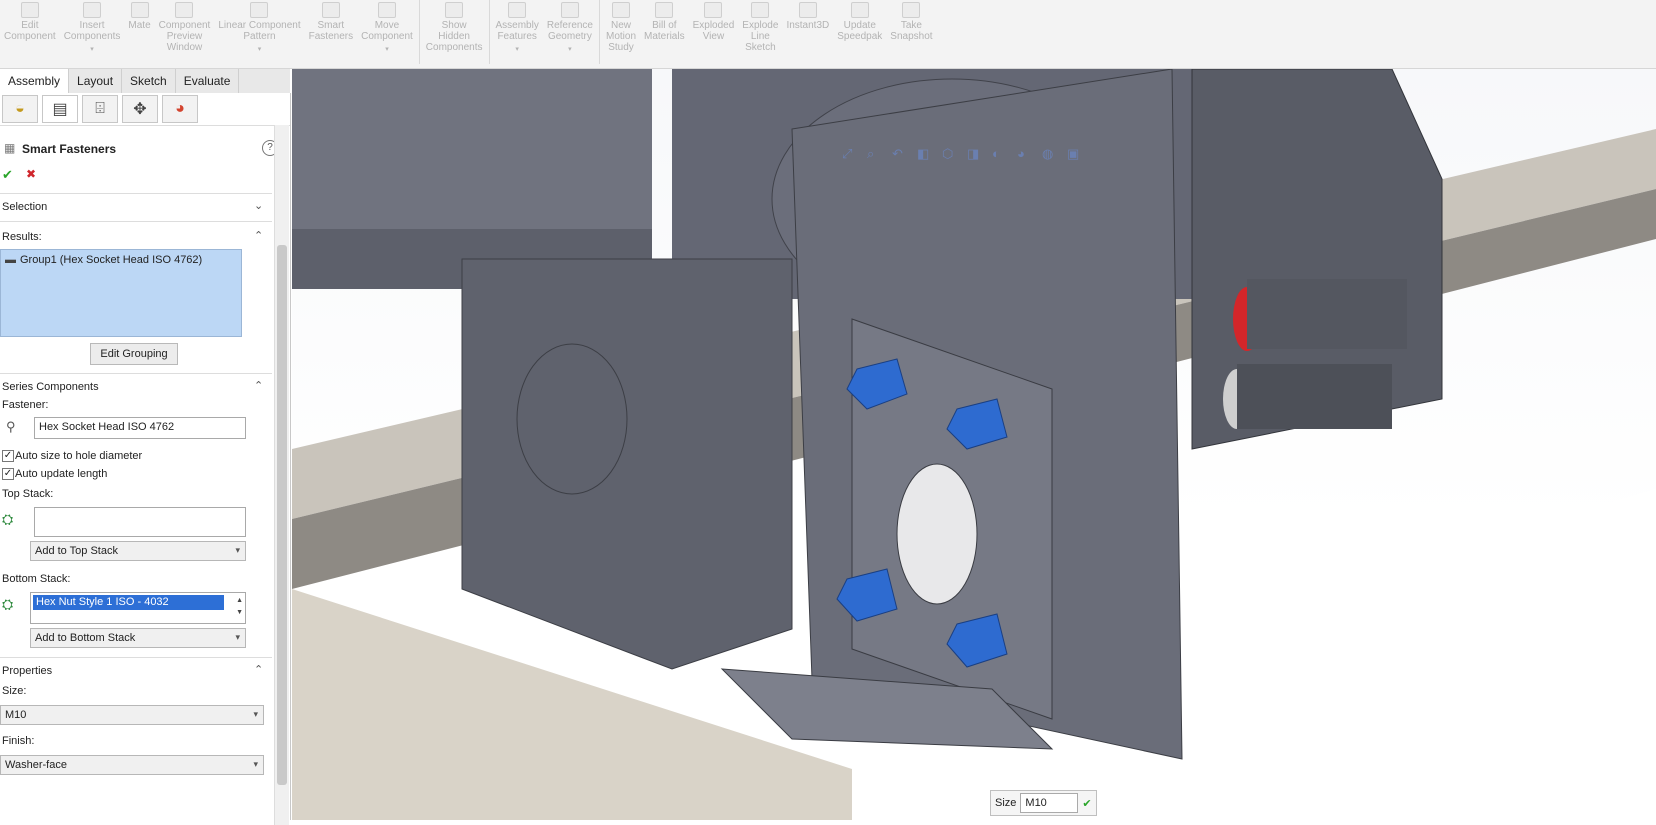 This screenshot has width=1656, height=825. Describe the element at coordinates (76, 551) in the screenshot. I see `add-top-stack-label: Add to Top Stack` at that location.